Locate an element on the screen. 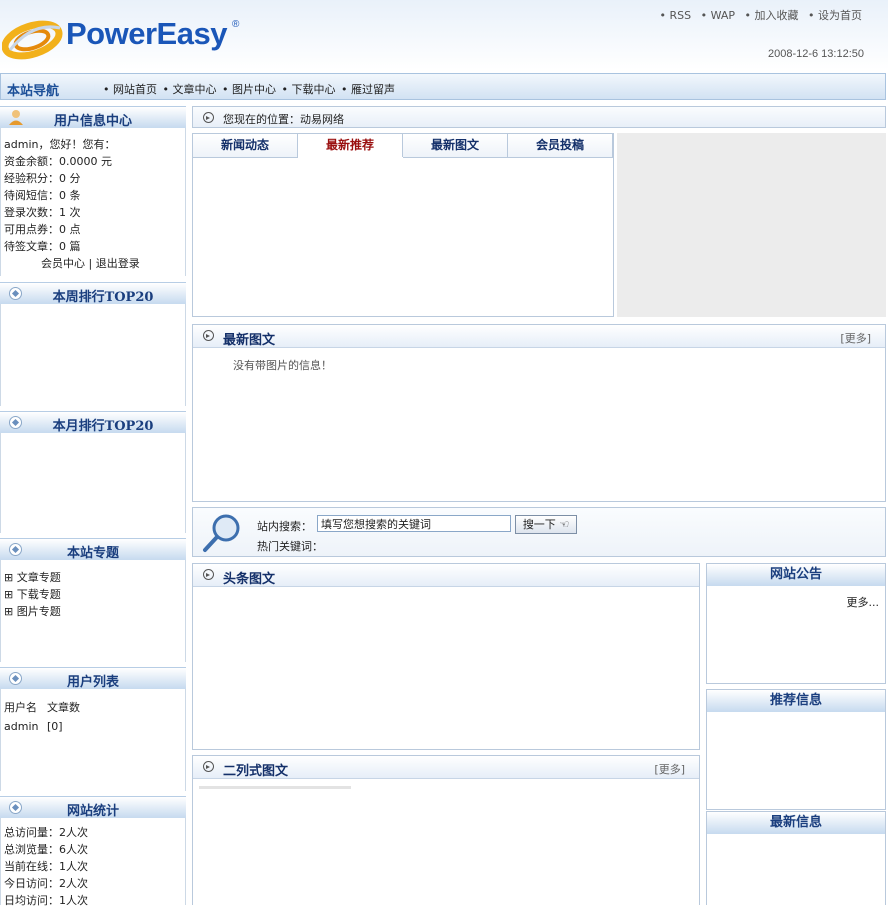 Image resolution: width=888 pixels, height=908 pixels. datetime-display: 2008-12-6 13:12:50 is located at coordinates (815, 54).